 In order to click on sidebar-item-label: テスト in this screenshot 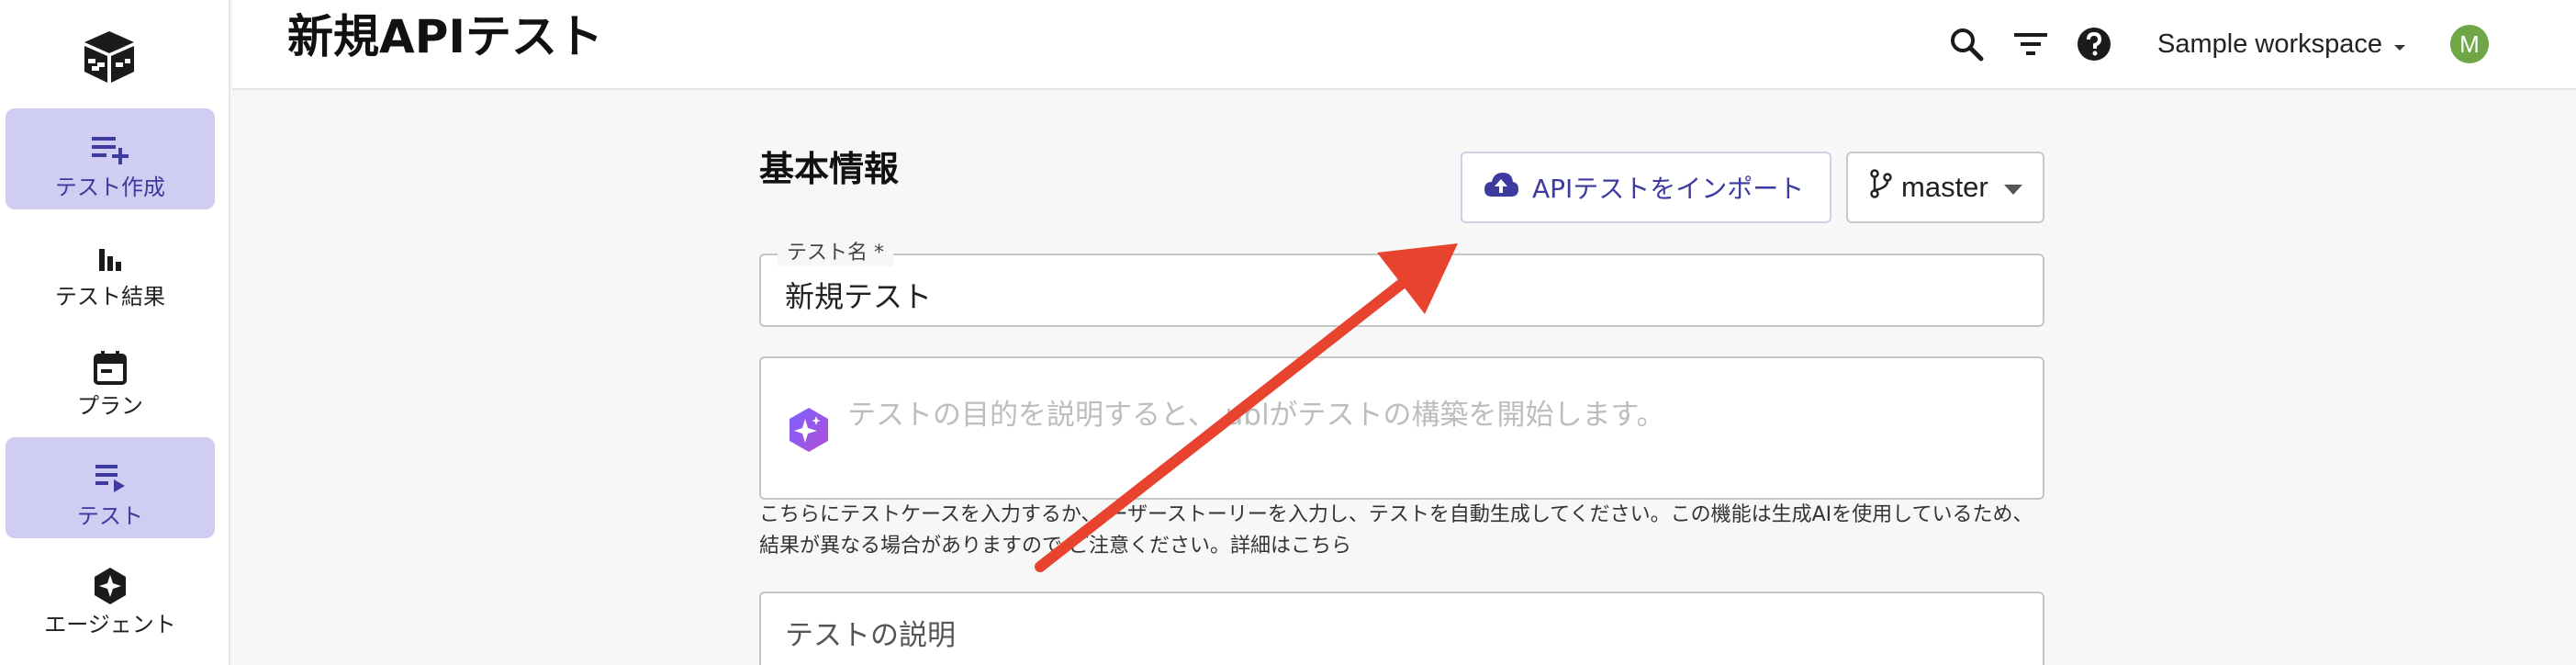, I will do `click(110, 516)`.